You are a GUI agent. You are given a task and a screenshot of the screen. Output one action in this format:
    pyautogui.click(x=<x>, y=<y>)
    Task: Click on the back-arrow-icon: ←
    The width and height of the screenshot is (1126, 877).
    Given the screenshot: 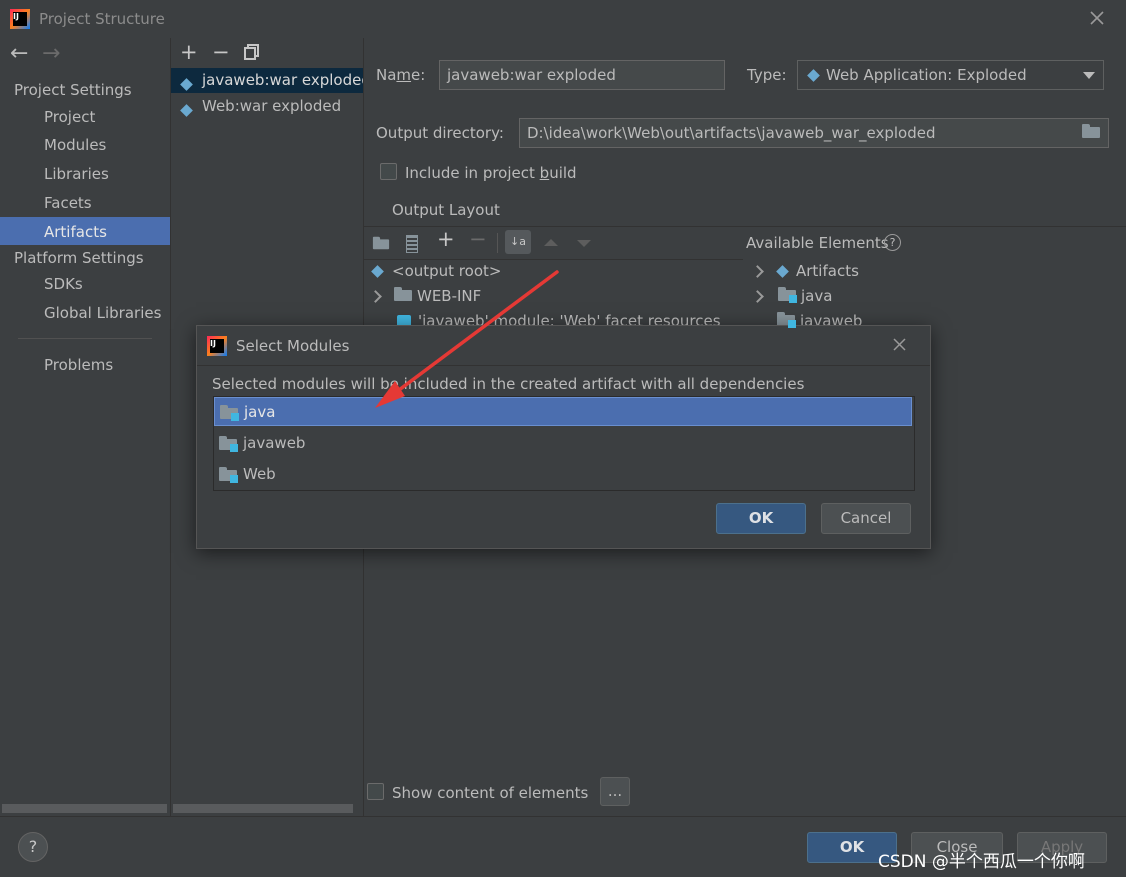 What is the action you would take?
    pyautogui.click(x=19, y=53)
    